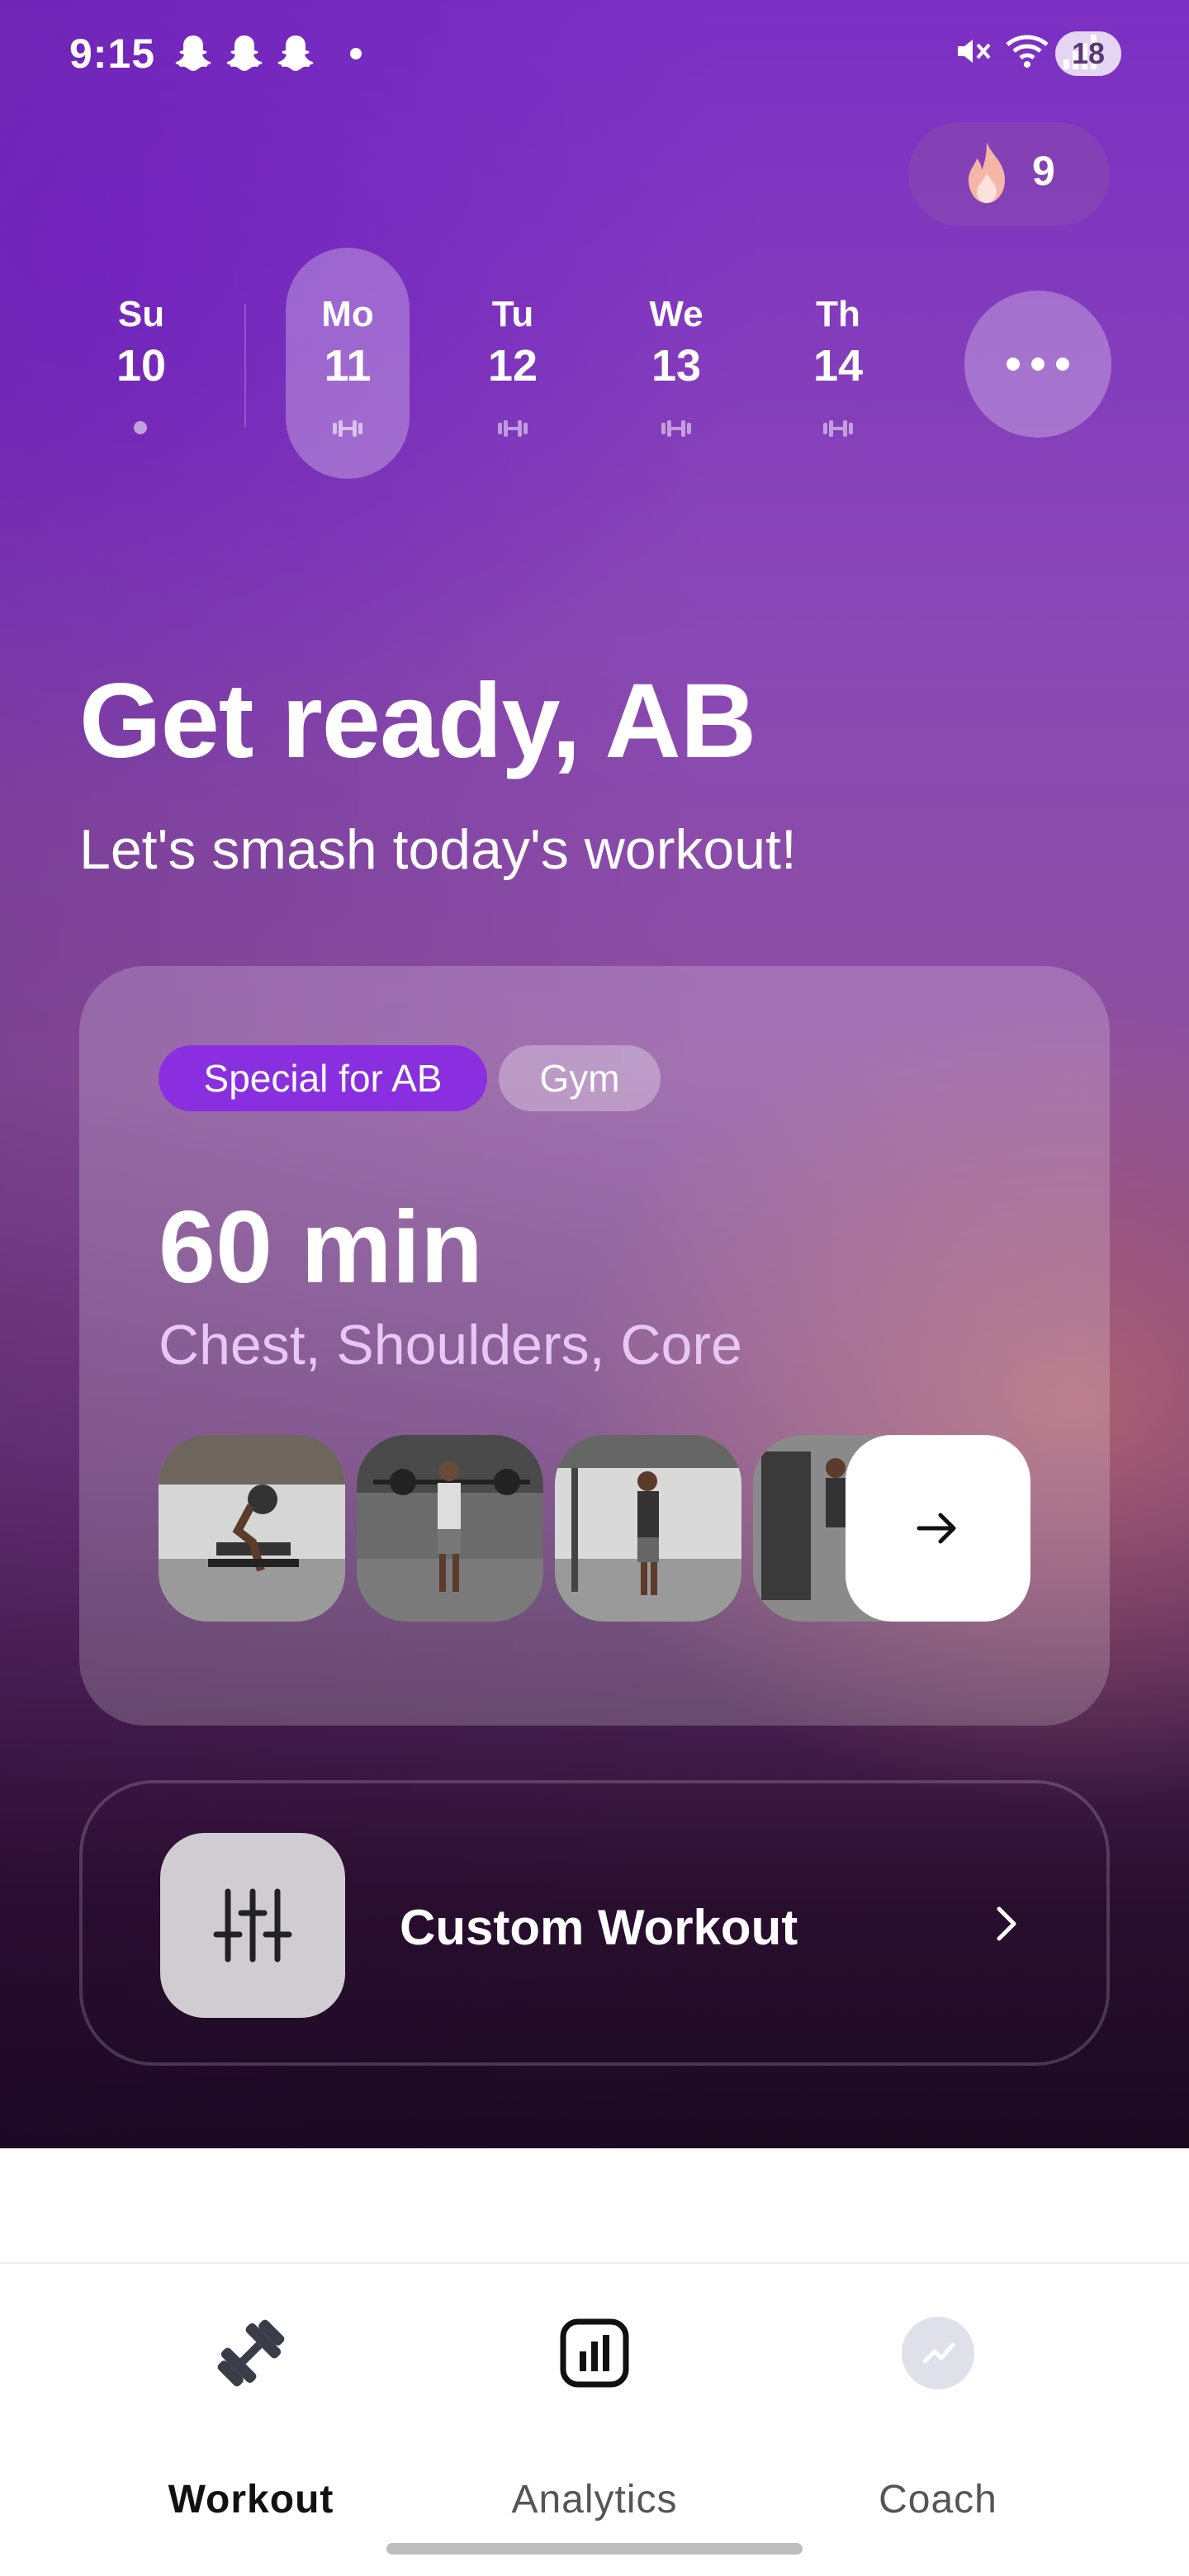  I want to click on day-number: 10, so click(141, 366).